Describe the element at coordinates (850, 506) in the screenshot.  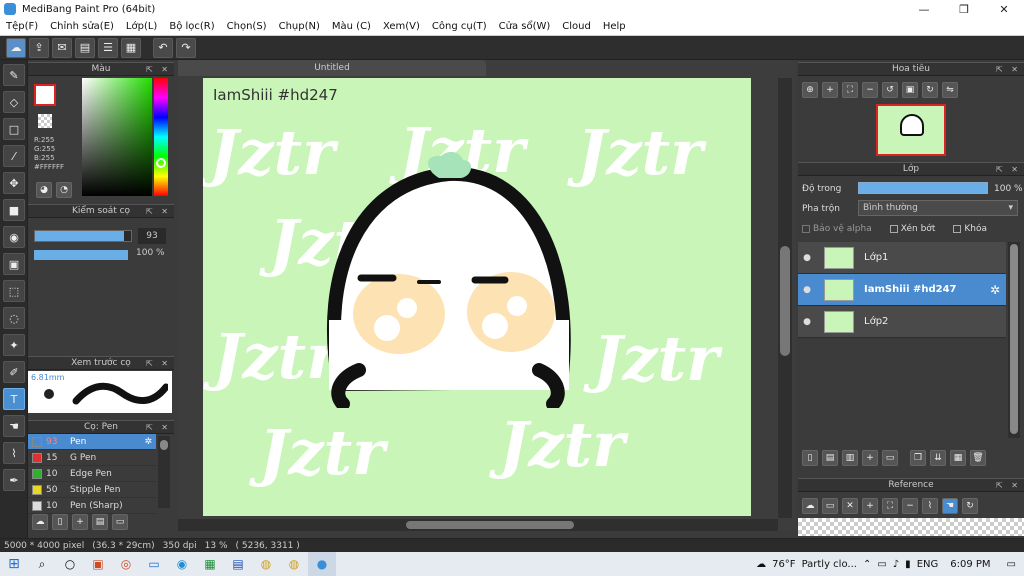
I see `reference-close-icon: ✕` at that location.